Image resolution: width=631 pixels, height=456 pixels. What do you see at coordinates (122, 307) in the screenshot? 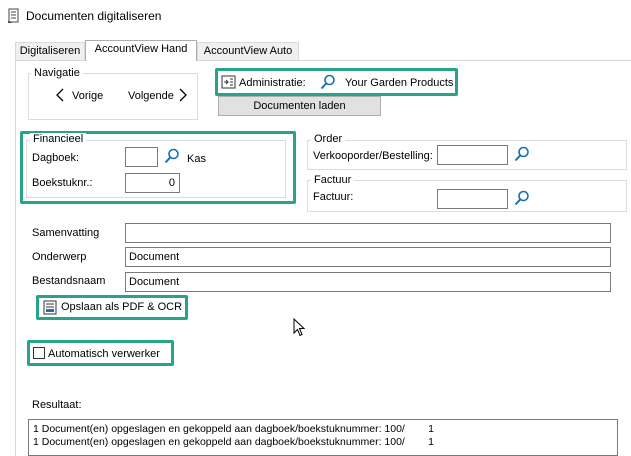
I see `save-pdf-ocr-label: Opslaan als PDF & OCR` at bounding box center [122, 307].